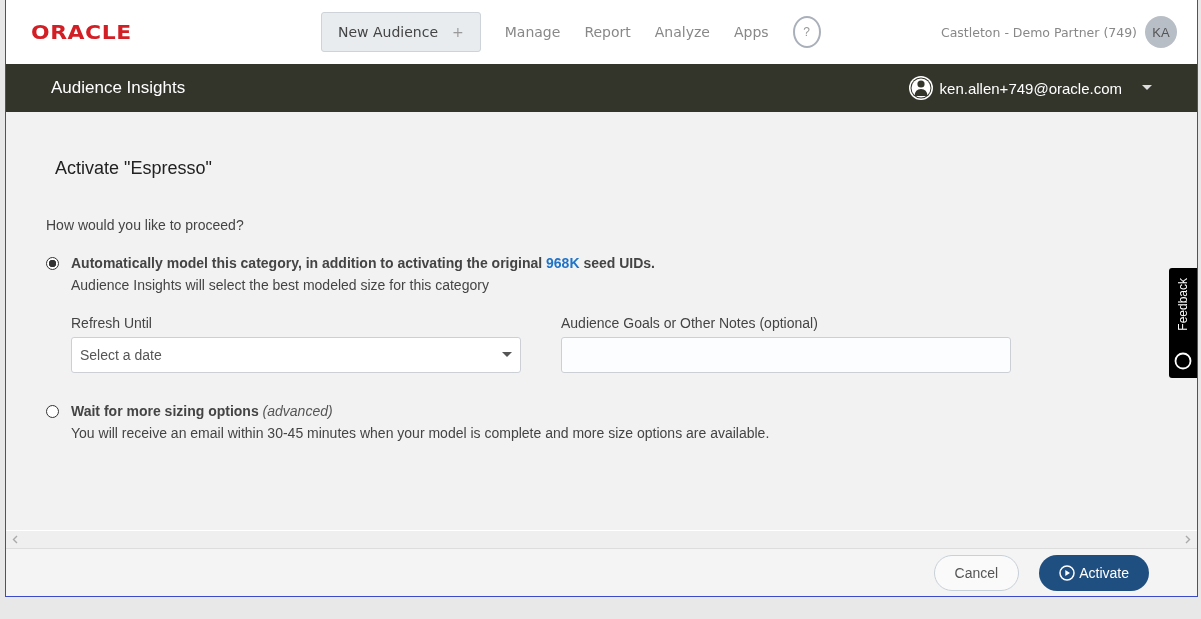 The image size is (1201, 619). Describe the element at coordinates (1067, 572) in the screenshot. I see `play-icon` at that location.